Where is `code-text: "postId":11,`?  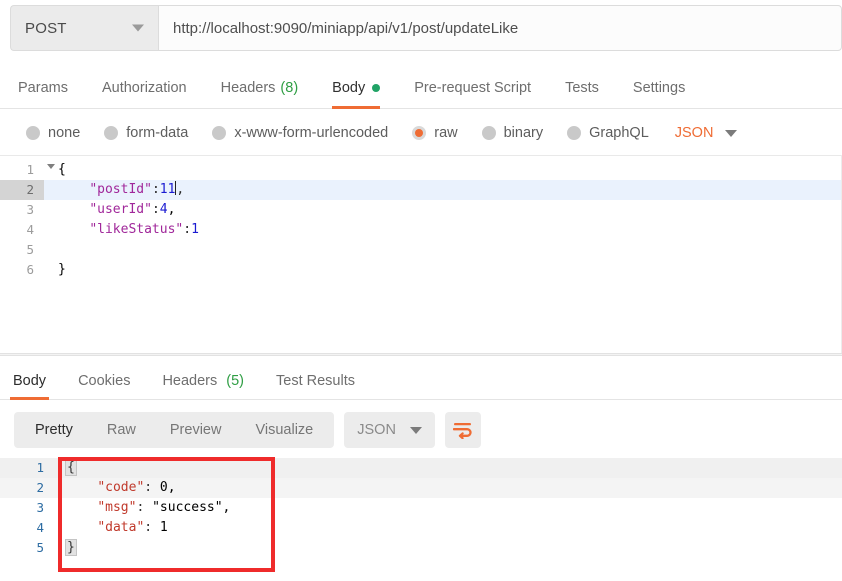
code-text: "postId":11, is located at coordinates (137, 189).